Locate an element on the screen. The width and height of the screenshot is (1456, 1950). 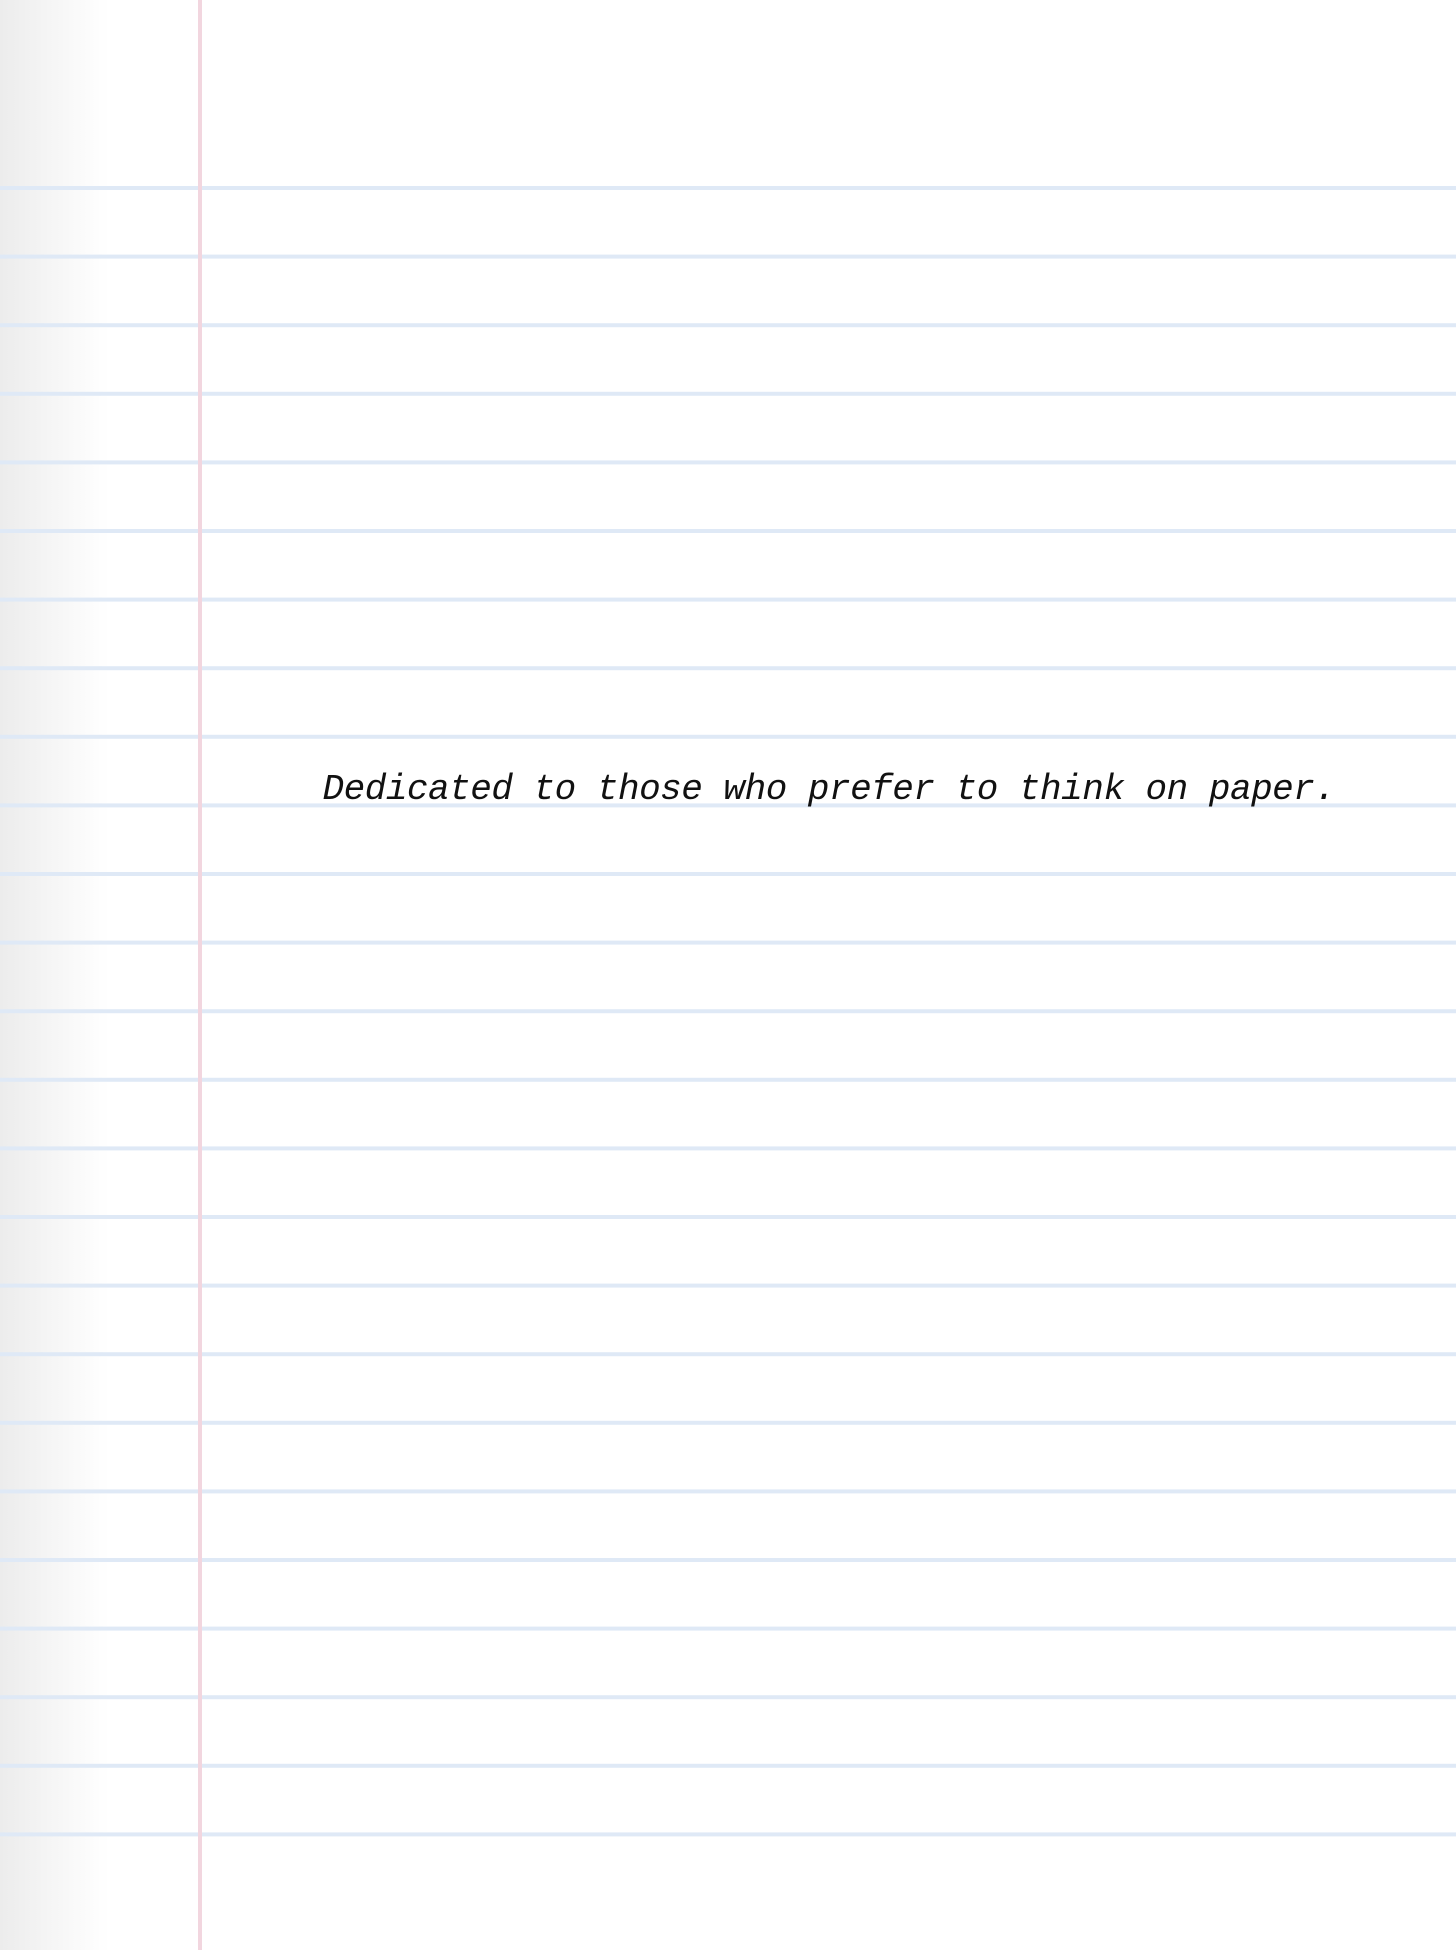
margin-line is located at coordinates (200, 975).